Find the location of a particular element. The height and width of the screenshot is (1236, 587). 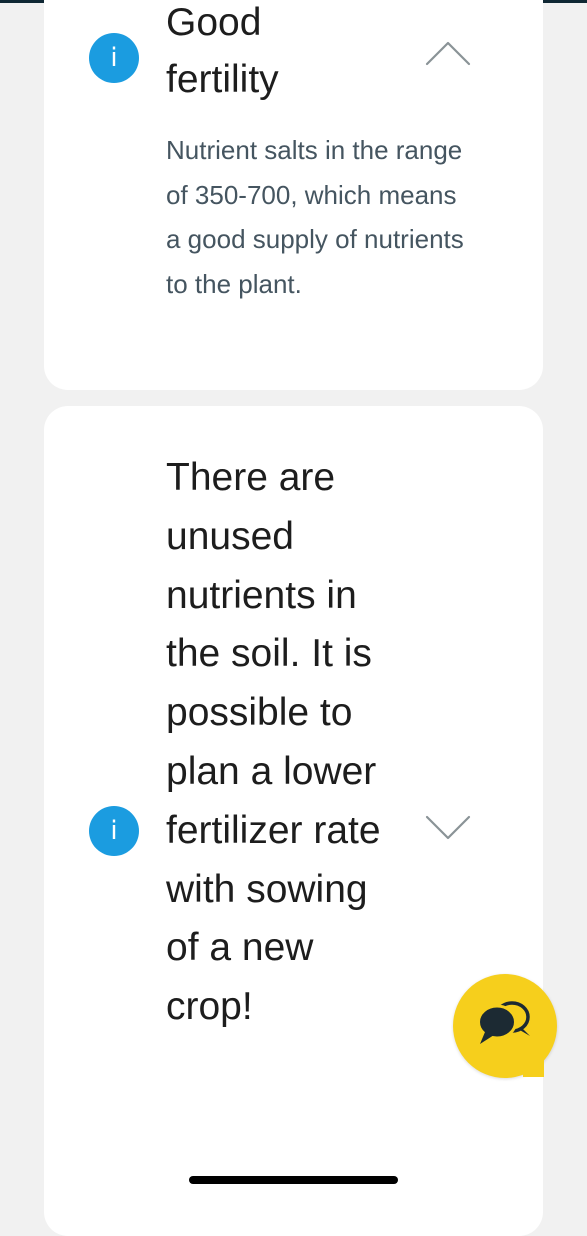

chat-bubbles-icon is located at coordinates (503, 1022).